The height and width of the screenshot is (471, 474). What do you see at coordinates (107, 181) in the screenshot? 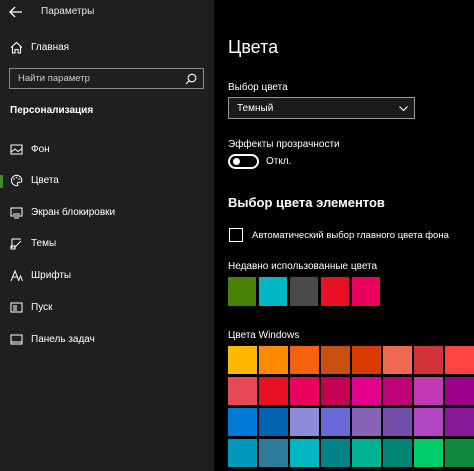
I see `sidebar-item-colors: Цвета` at bounding box center [107, 181].